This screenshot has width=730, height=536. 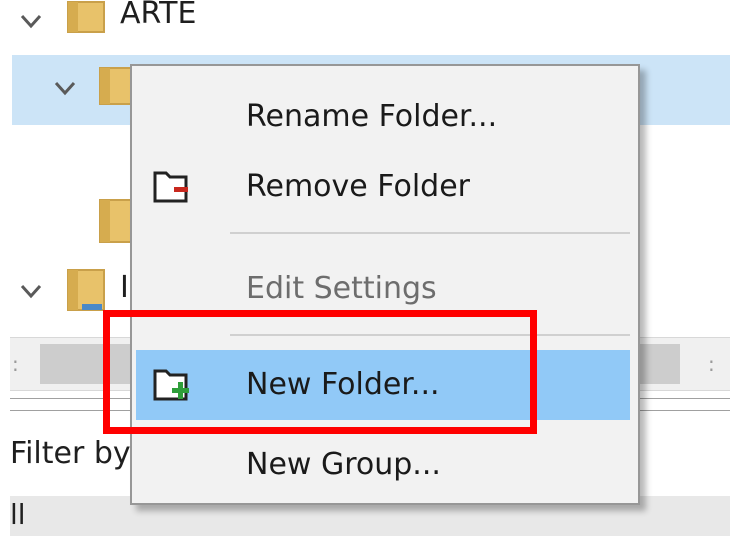 I want to click on tree-item-label: ARTE, so click(x=158, y=15).